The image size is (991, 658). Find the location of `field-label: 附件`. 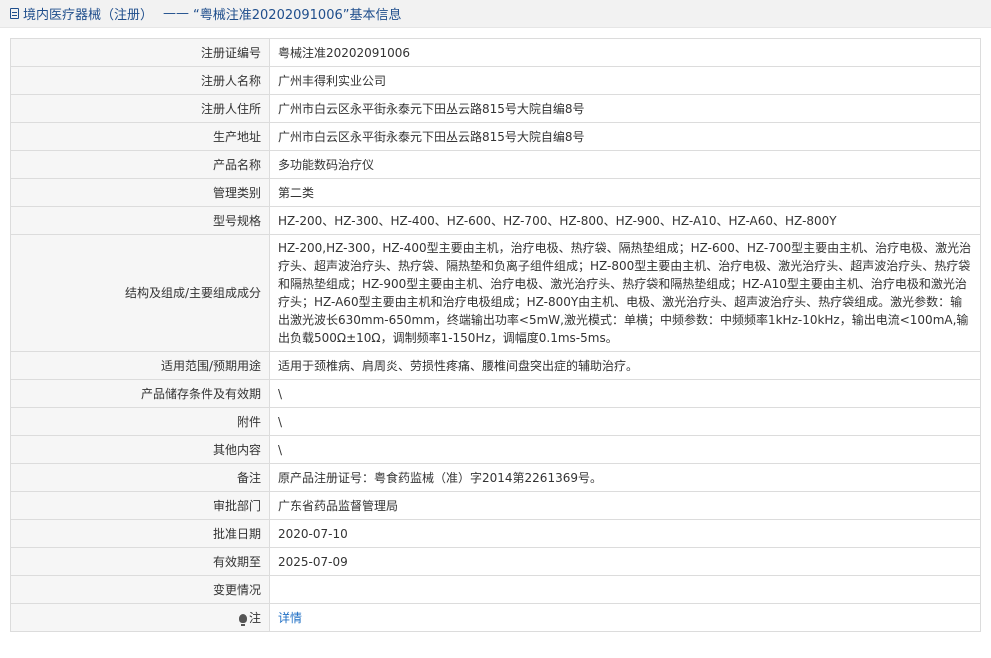

field-label: 附件 is located at coordinates (140, 421).